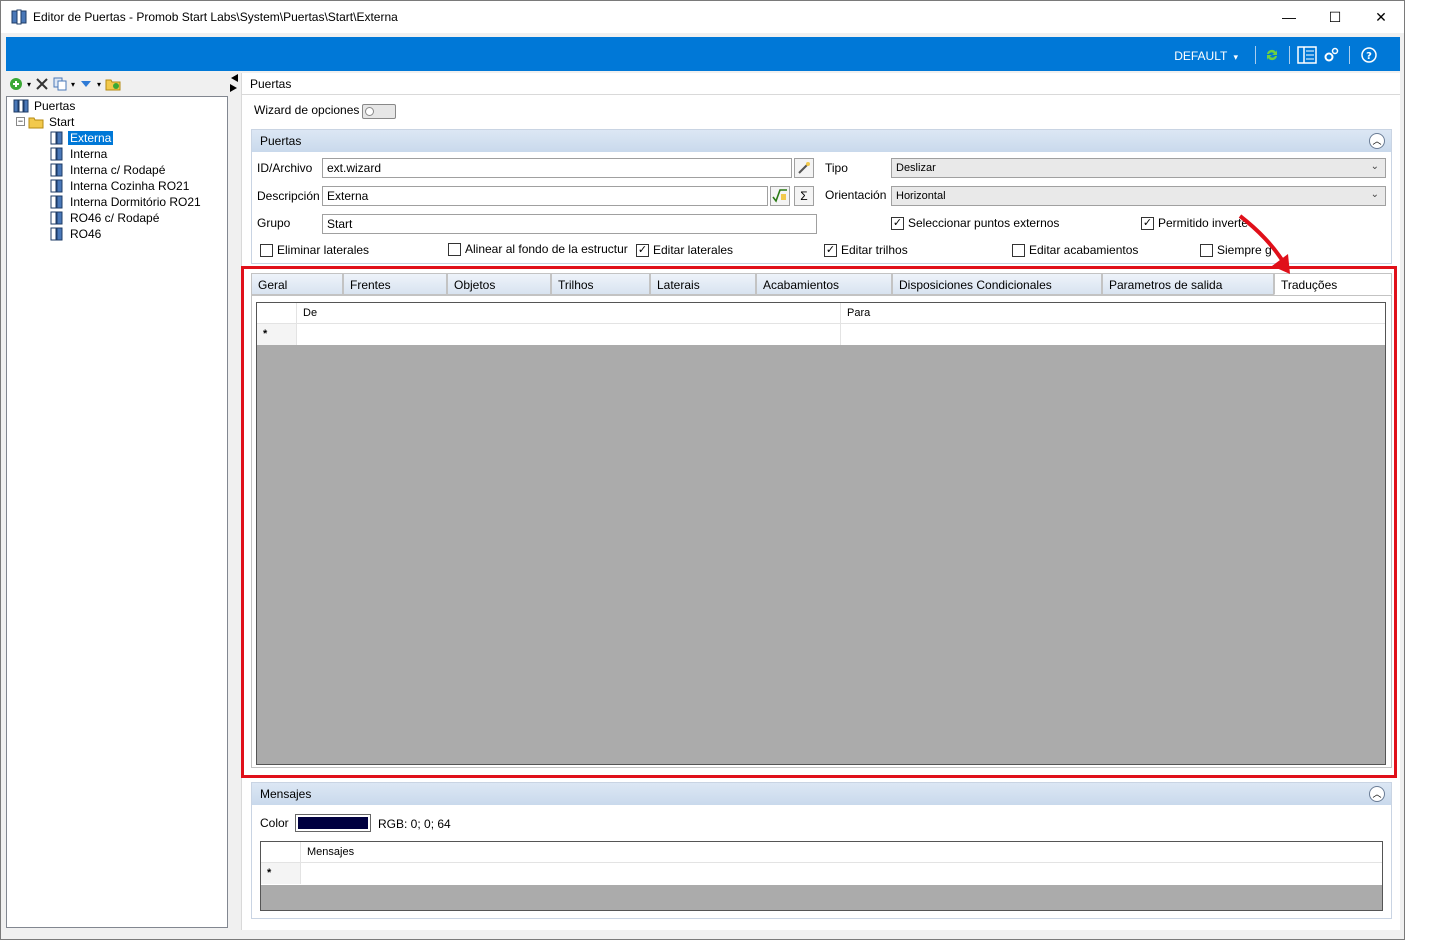 Image resolution: width=1430 pixels, height=950 pixels. What do you see at coordinates (113, 84) in the screenshot?
I see `folder-refresh-icon` at bounding box center [113, 84].